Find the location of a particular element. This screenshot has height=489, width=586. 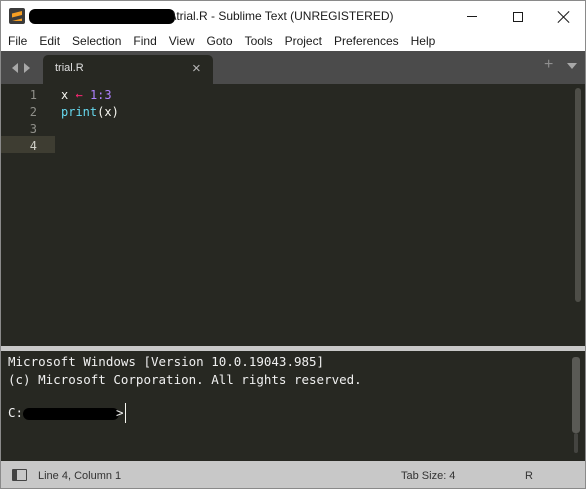

line-number-current: 4 is located at coordinates (33, 146).